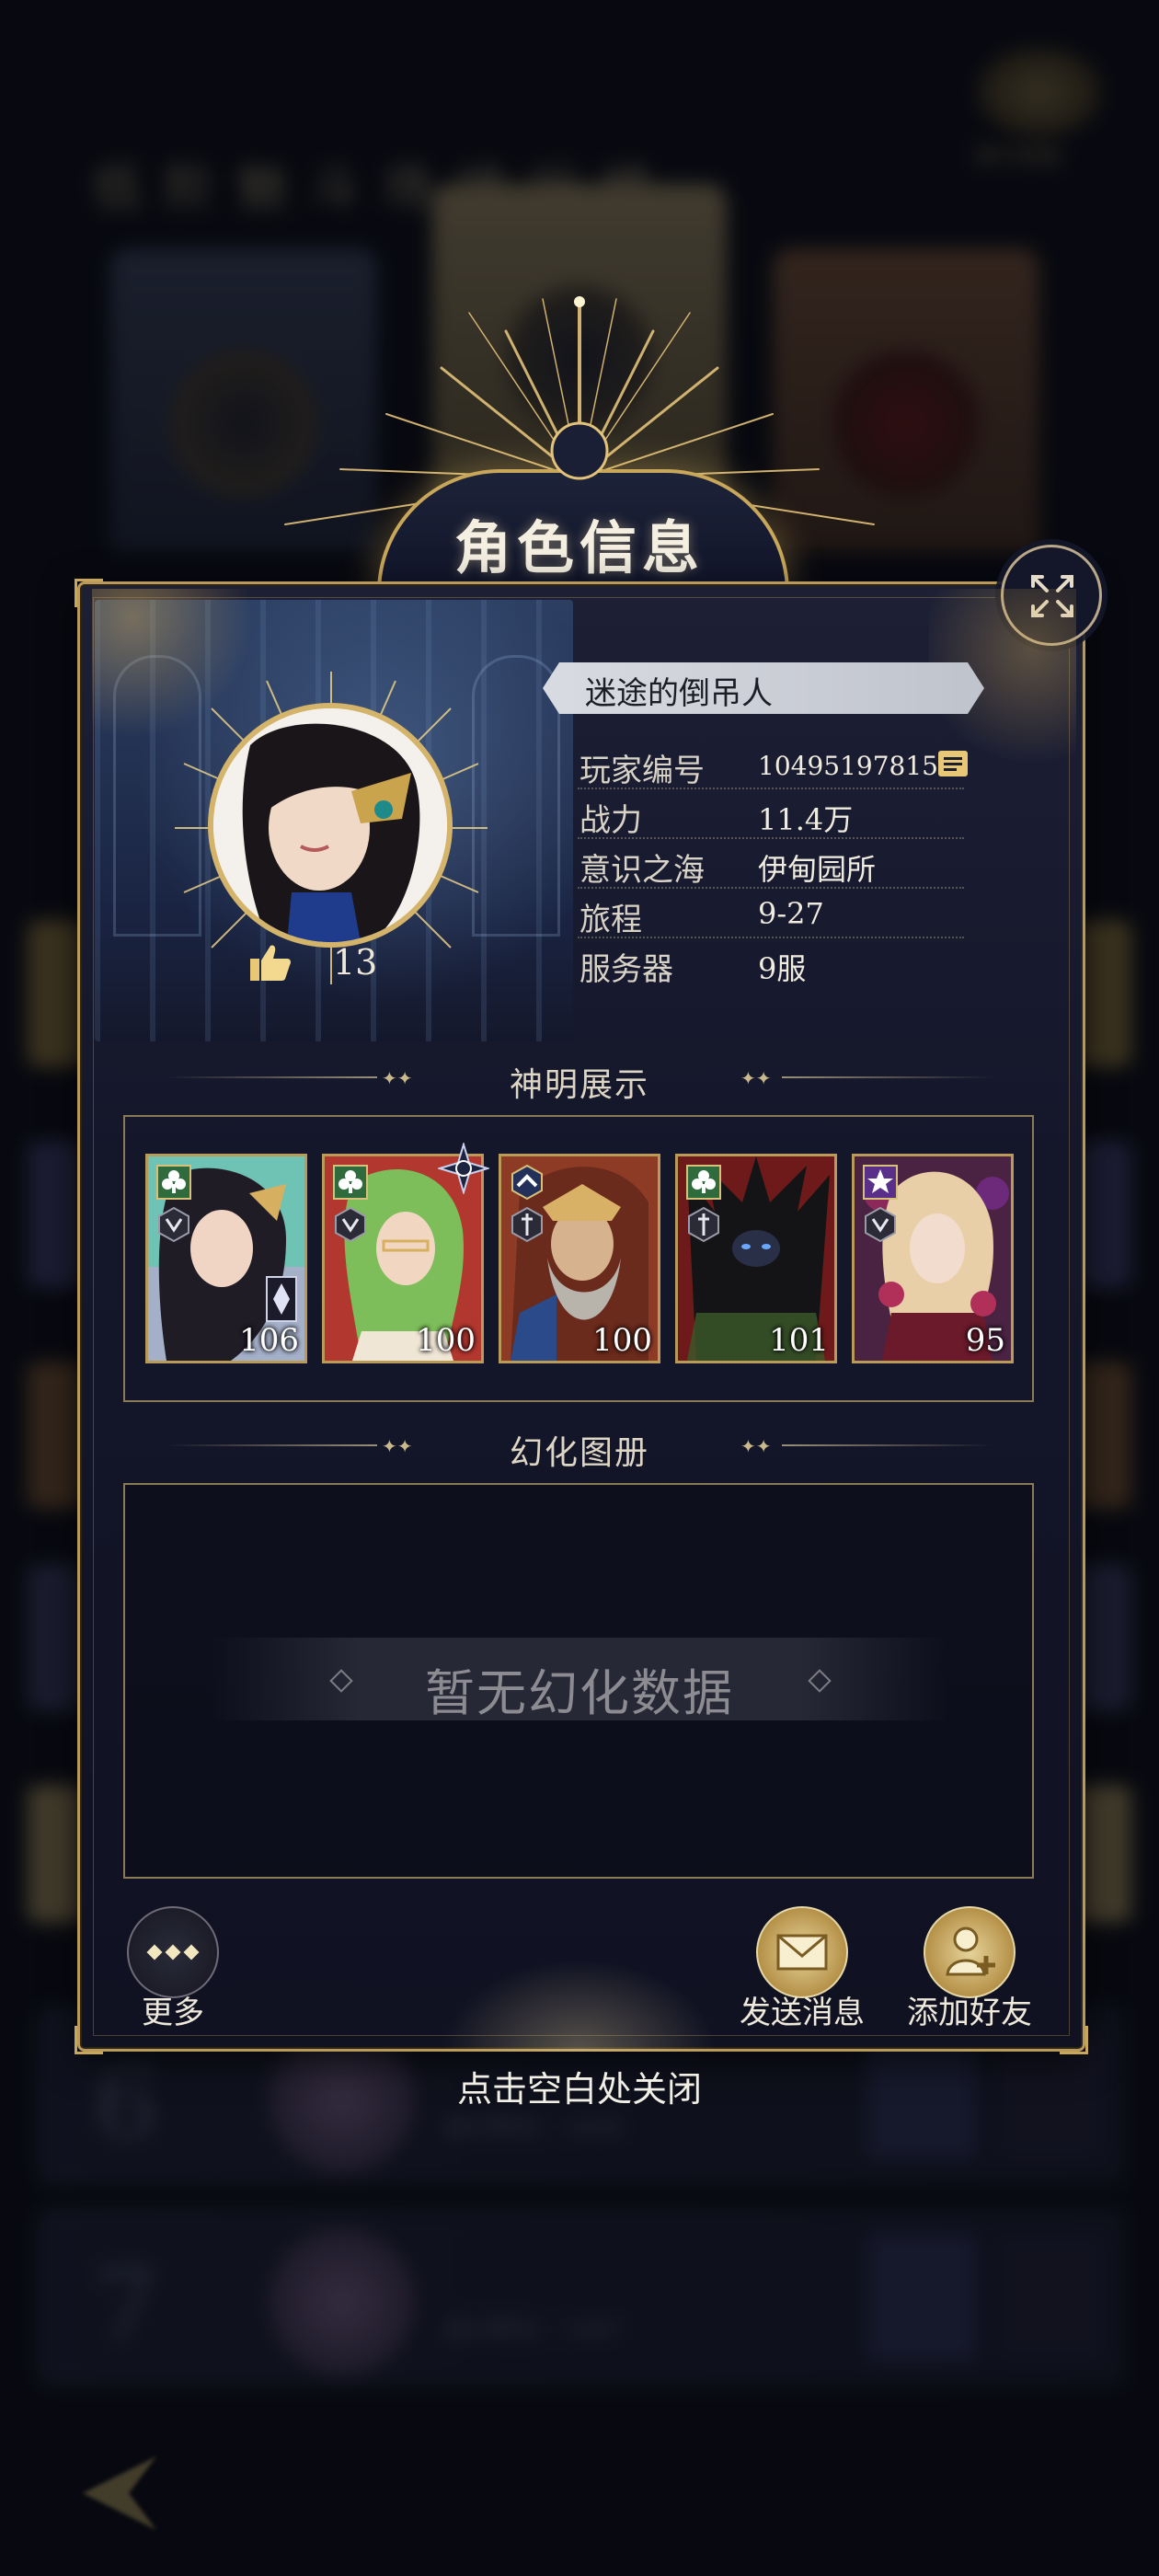 This screenshot has height=2576, width=1159. I want to click on envelope-icon, so click(802, 1952).